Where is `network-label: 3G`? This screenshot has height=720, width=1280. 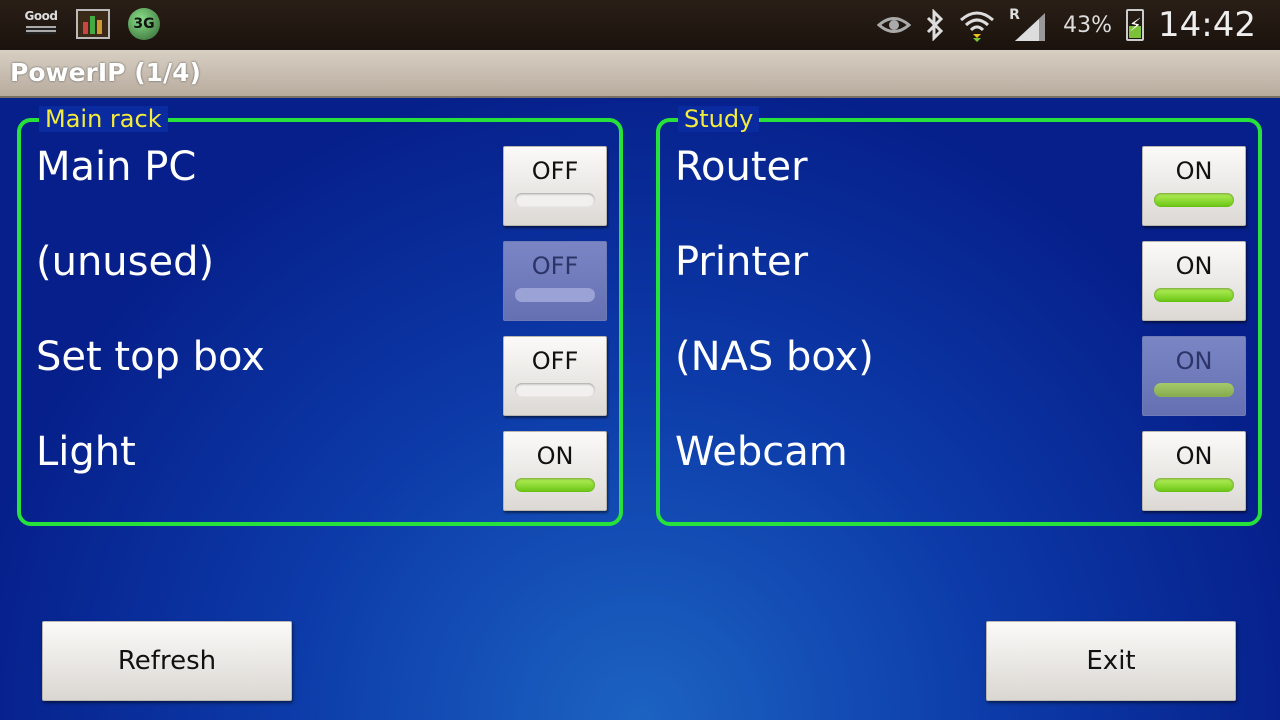 network-label: 3G is located at coordinates (144, 24).